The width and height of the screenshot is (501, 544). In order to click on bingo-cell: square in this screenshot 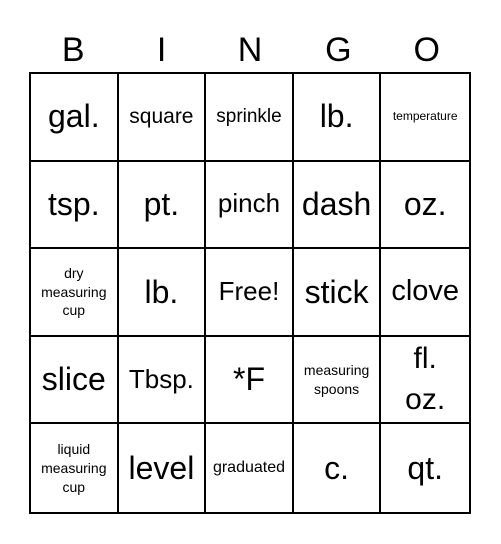, I will do `click(162, 118)`.